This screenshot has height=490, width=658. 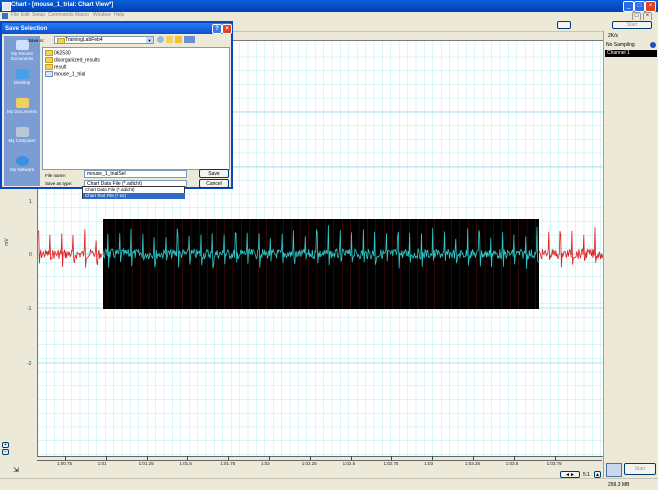 I want to click on place-my-network: My Network, so click(x=22, y=168).